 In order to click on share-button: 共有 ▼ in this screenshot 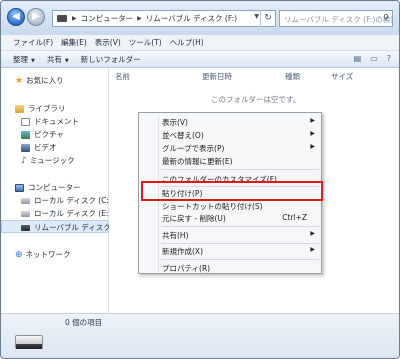, I will do `click(58, 59)`.